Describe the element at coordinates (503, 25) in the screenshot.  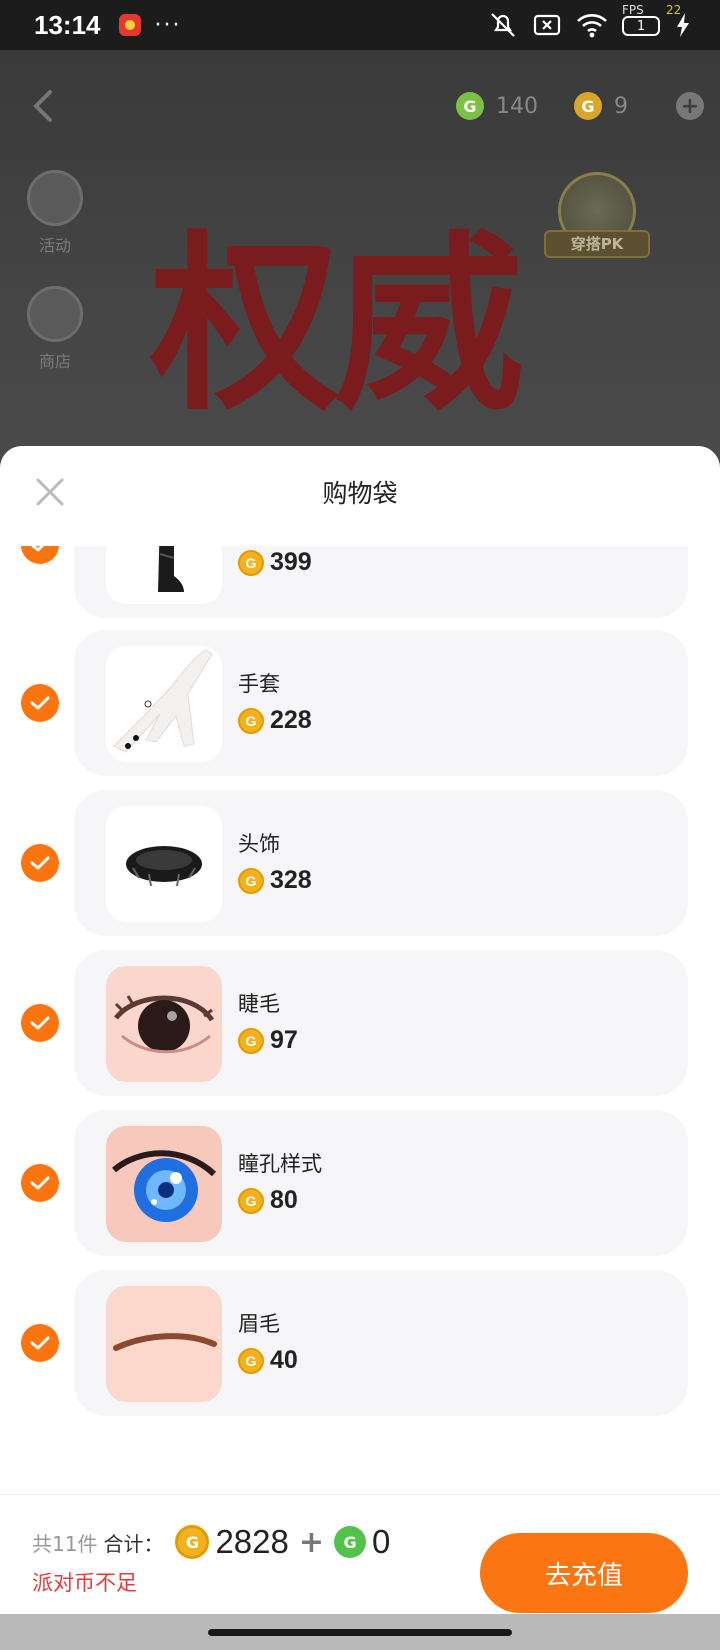
I see `mute-icon` at that location.